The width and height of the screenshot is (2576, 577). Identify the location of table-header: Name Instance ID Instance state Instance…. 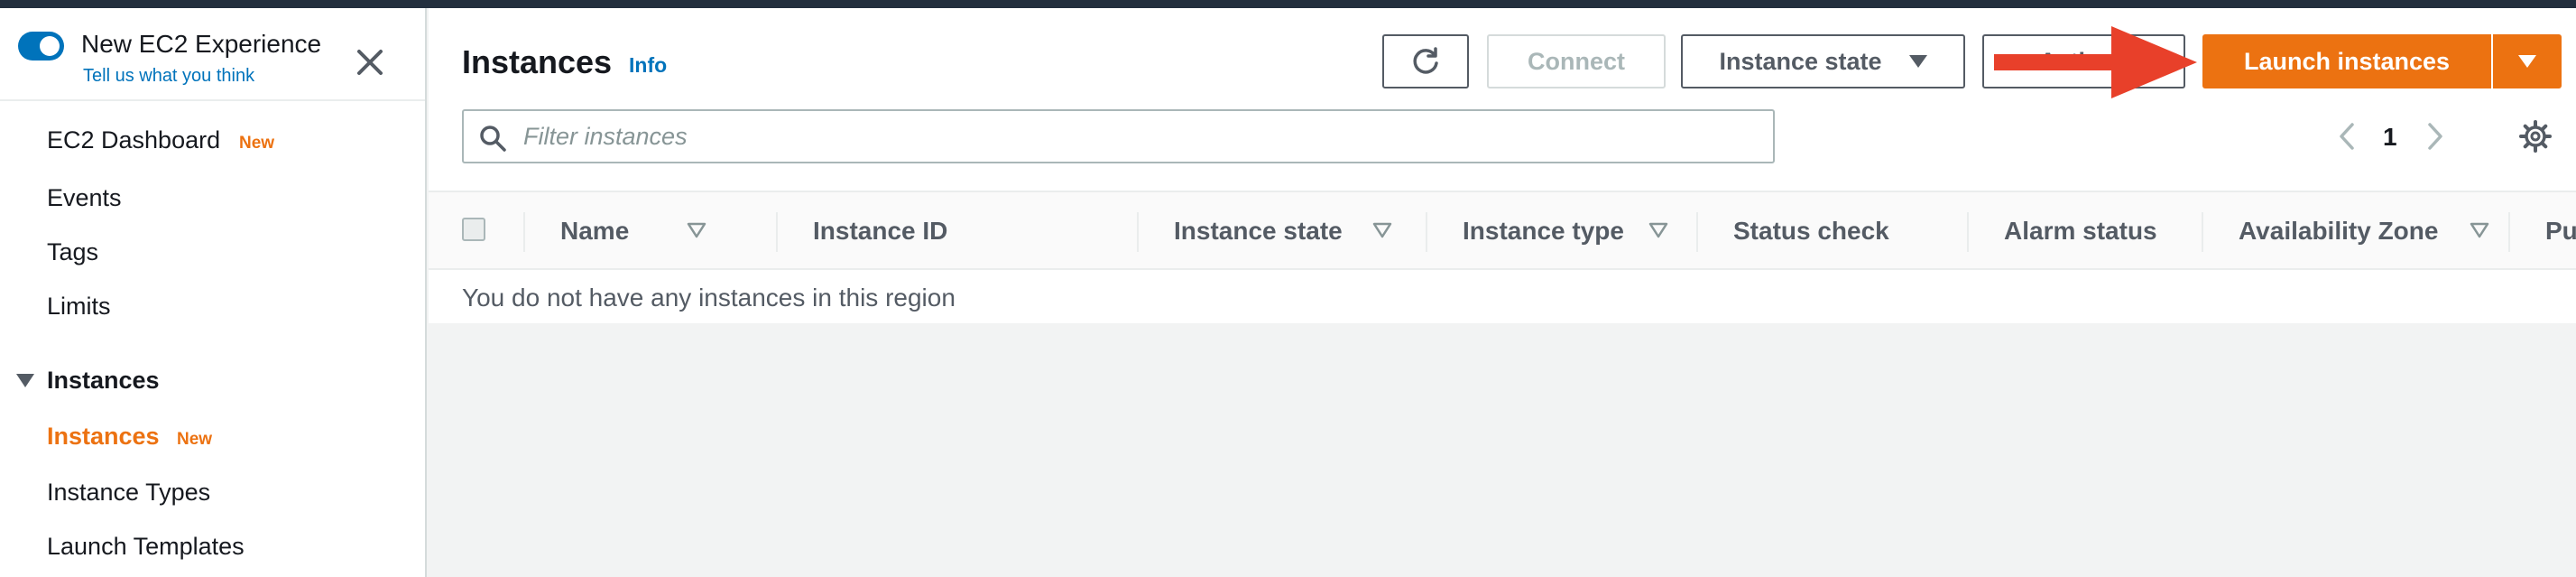
(1502, 231).